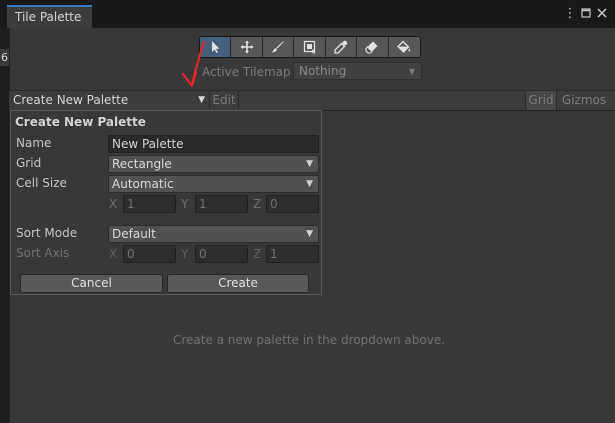 The image size is (615, 423). I want to click on cell-size-label: Cell Size, so click(41, 183).